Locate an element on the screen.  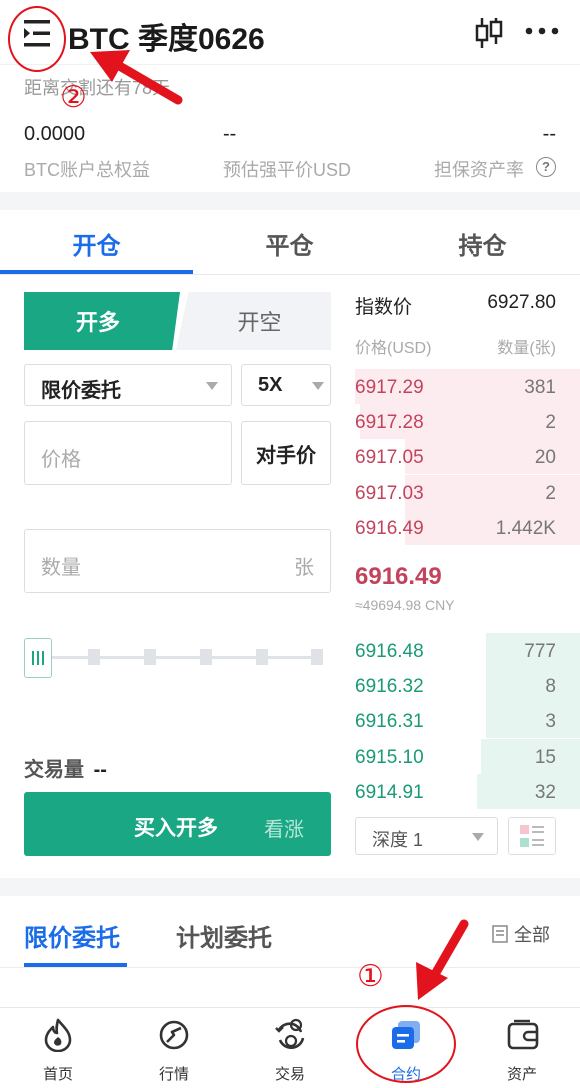
equity-label: BTC账户总权益 is located at coordinates (87, 170).